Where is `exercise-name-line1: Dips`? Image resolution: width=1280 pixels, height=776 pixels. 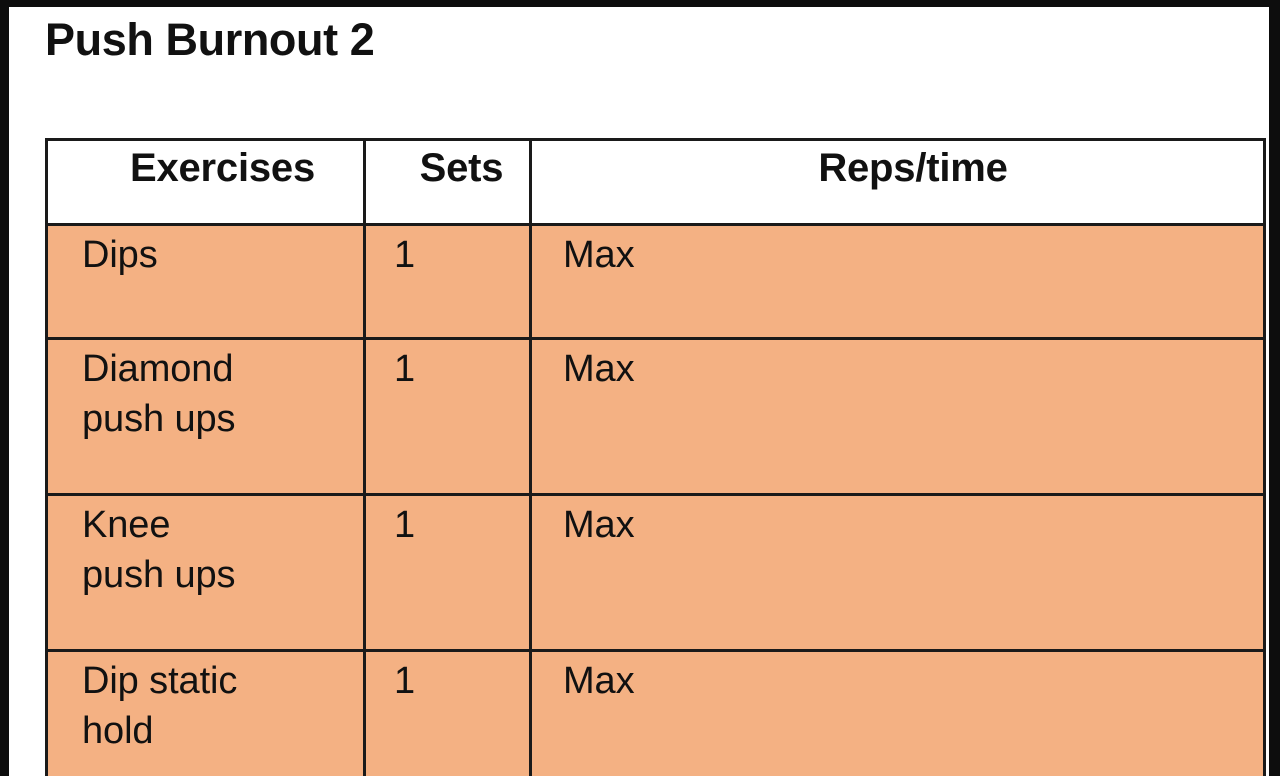 exercise-name-line1: Dips is located at coordinates (120, 255).